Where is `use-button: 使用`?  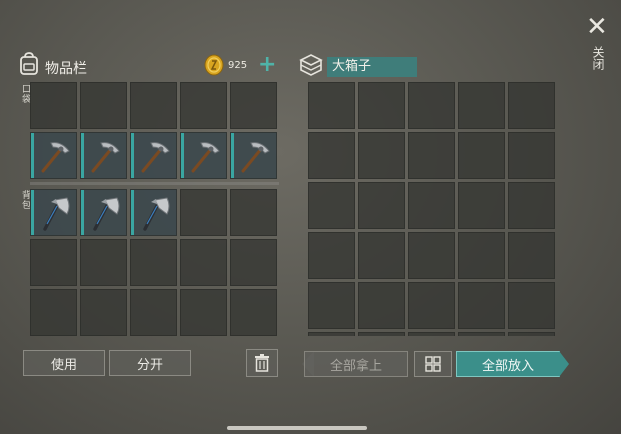
use-button: 使用 is located at coordinates (64, 363).